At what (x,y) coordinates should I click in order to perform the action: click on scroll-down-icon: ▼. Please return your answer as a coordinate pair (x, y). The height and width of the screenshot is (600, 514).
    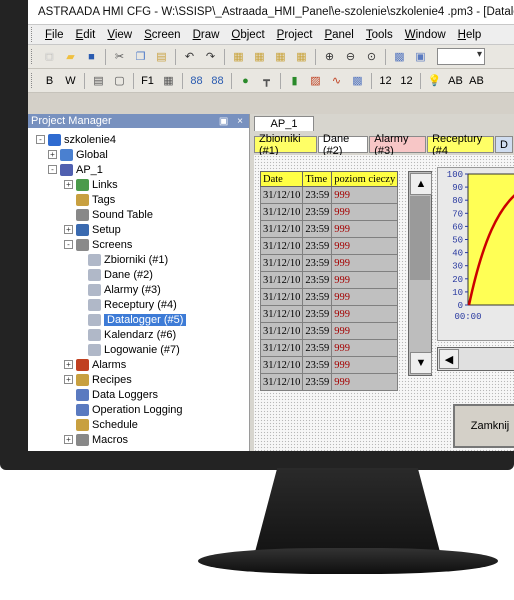
    Looking at the image, I should click on (421, 363).